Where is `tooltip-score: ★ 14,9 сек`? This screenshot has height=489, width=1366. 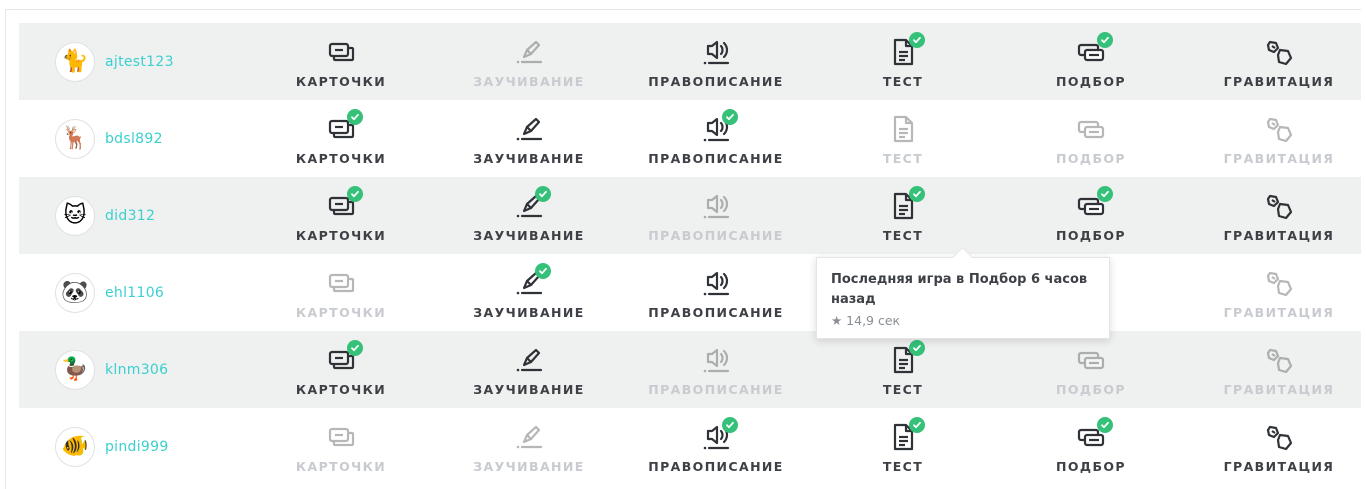
tooltip-score: ★ 14,9 сек is located at coordinates (866, 320).